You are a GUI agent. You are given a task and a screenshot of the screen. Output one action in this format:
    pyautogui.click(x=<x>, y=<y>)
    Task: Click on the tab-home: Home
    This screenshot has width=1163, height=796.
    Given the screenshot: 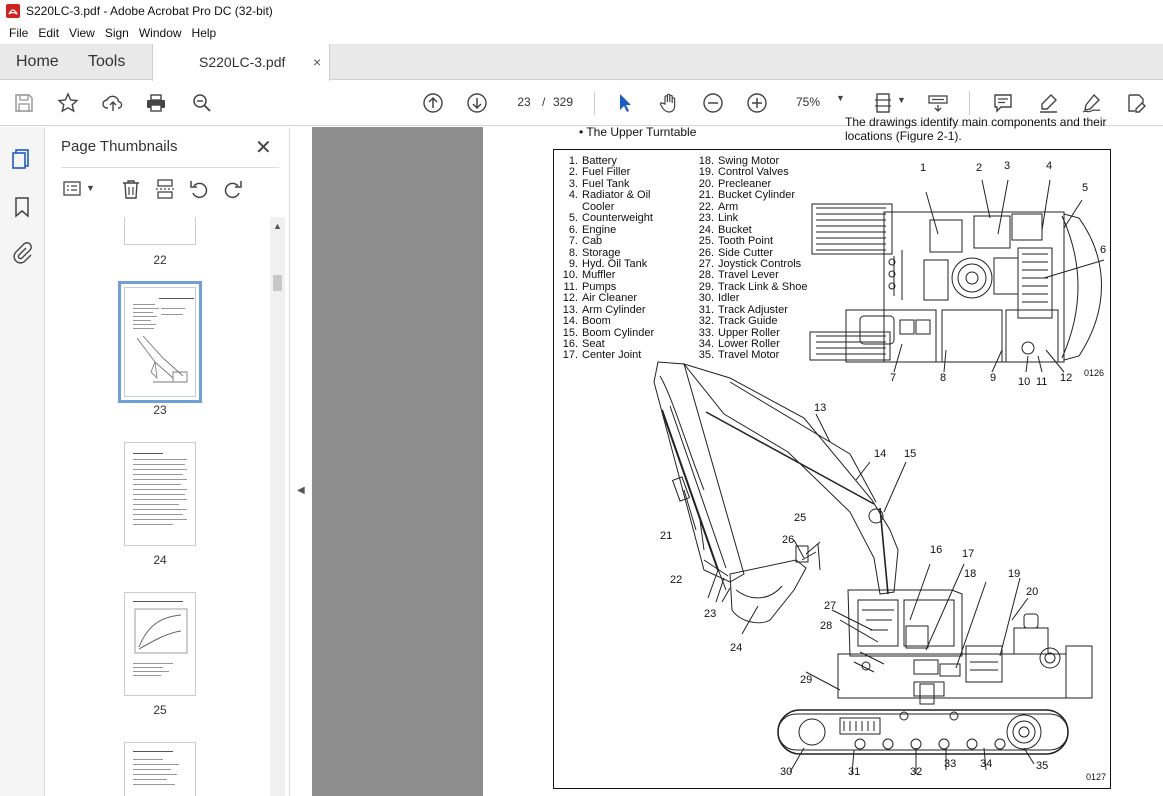 What is the action you would take?
    pyautogui.click(x=37, y=62)
    